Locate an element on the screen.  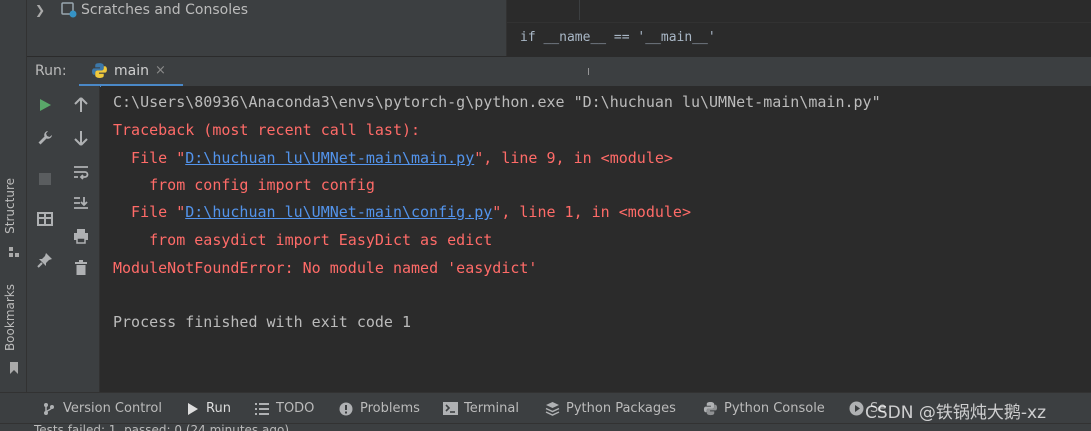
structure-icon is located at coordinates (14, 252).